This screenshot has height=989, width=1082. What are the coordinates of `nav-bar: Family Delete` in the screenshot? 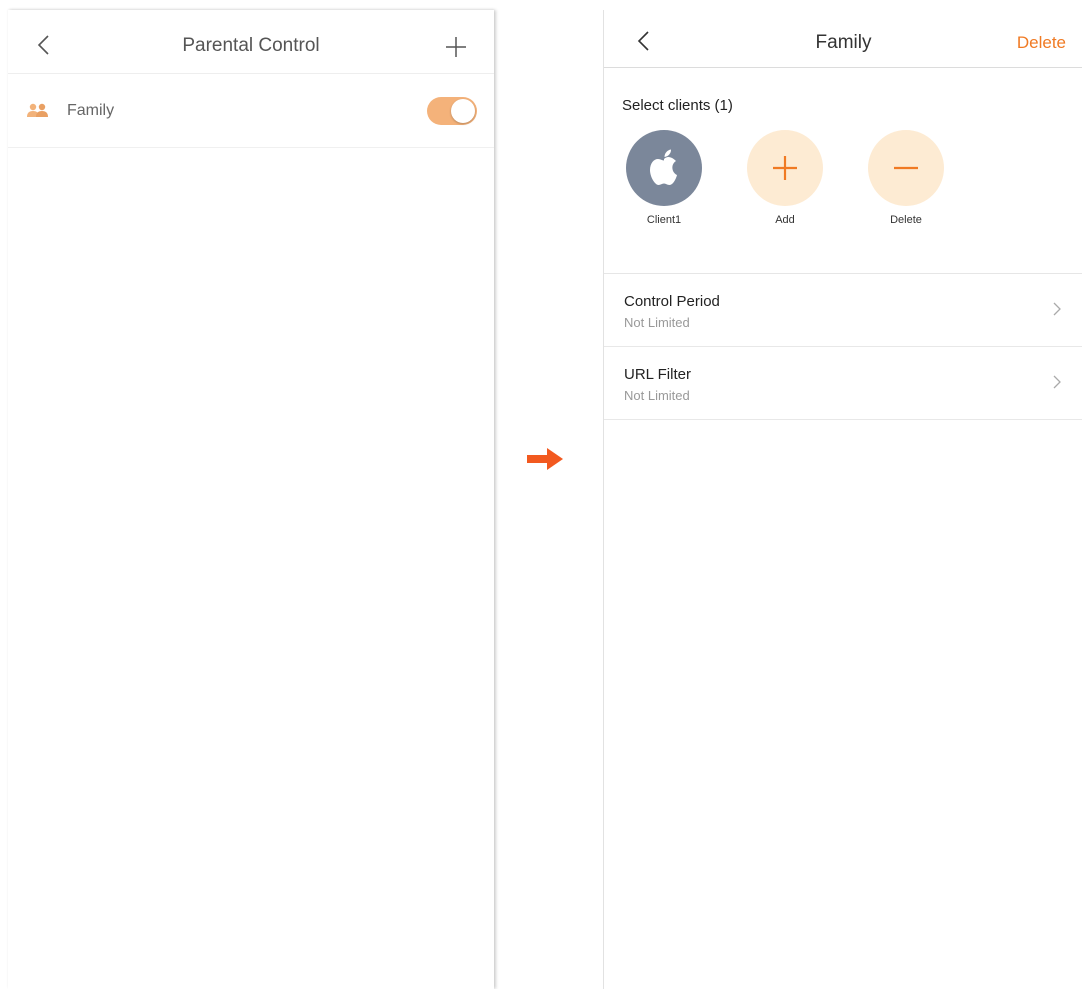 It's located at (843, 39).